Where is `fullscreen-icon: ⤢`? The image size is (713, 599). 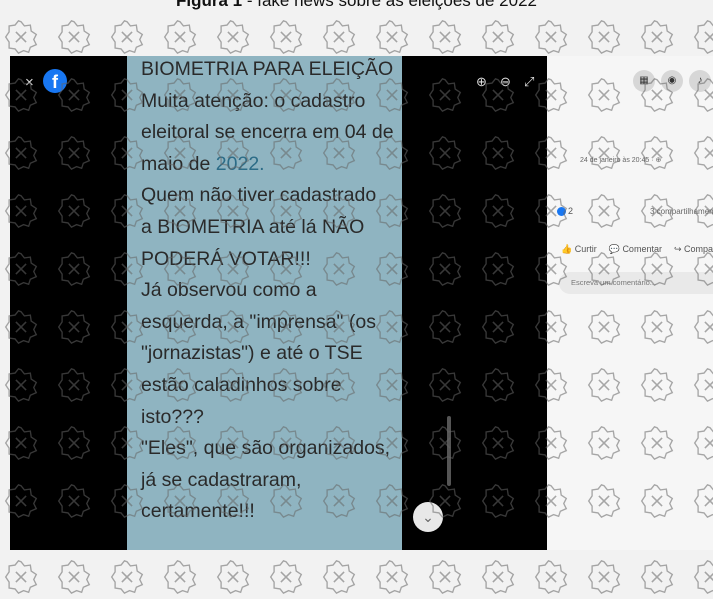
fullscreen-icon: ⤢ is located at coordinates (529, 82).